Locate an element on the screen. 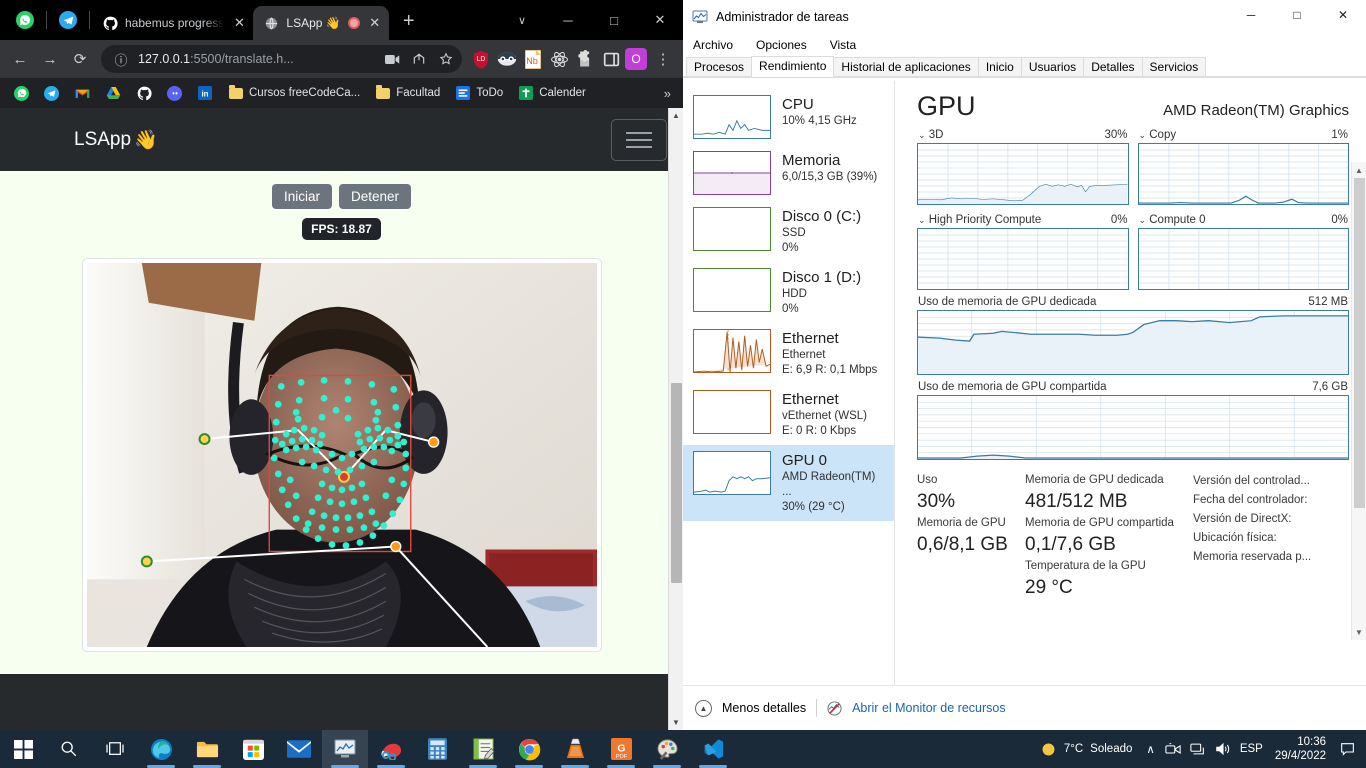  lastpass-extension: LD is located at coordinates (481, 59).